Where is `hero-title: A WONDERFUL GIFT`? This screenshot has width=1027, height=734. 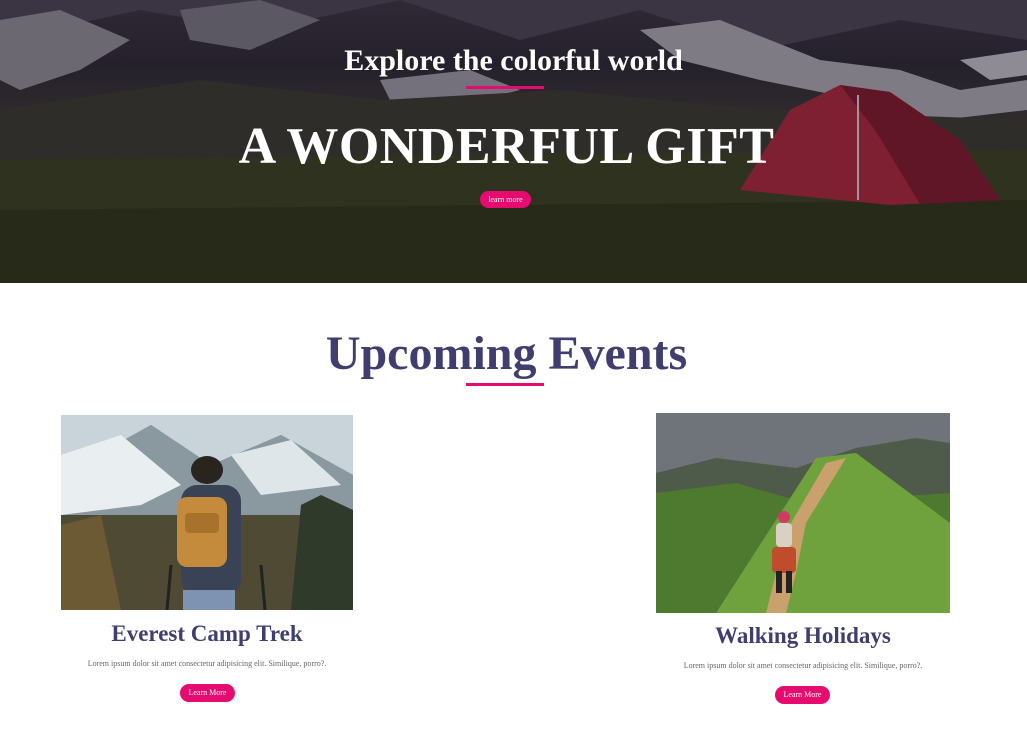 hero-title: A WONDERFUL GIFT is located at coordinates (506, 146).